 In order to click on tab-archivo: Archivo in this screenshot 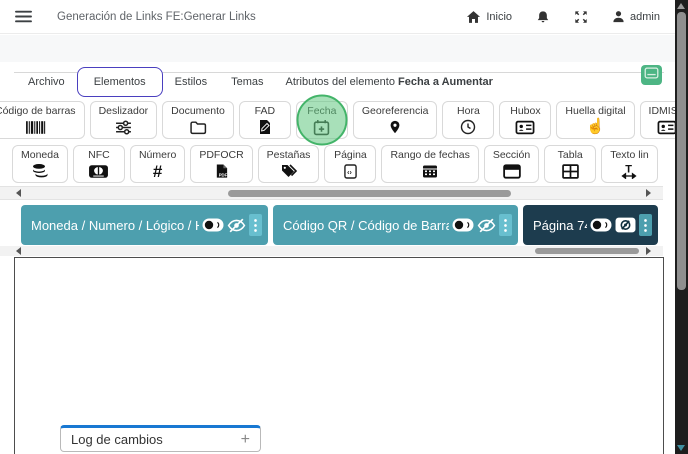, I will do `click(46, 82)`.